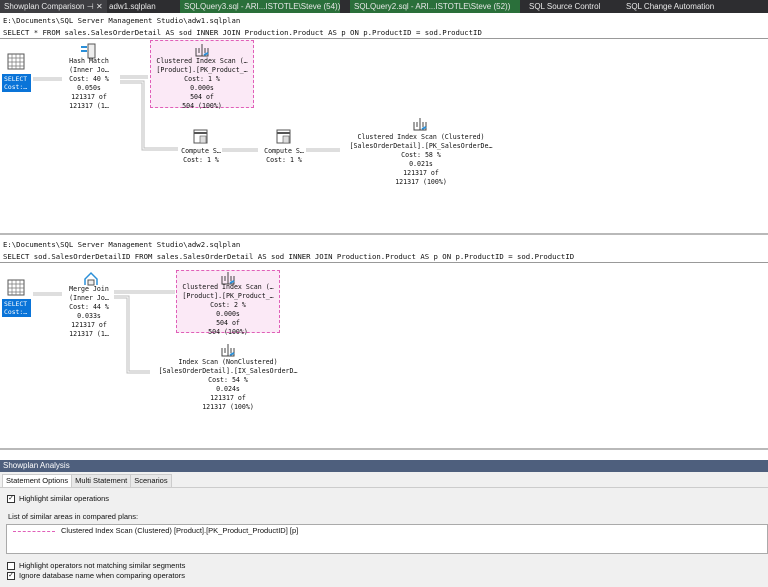 This screenshot has width=768, height=587. Describe the element at coordinates (421, 155) in the screenshot. I see `node-text: Cost: 58 %` at that location.